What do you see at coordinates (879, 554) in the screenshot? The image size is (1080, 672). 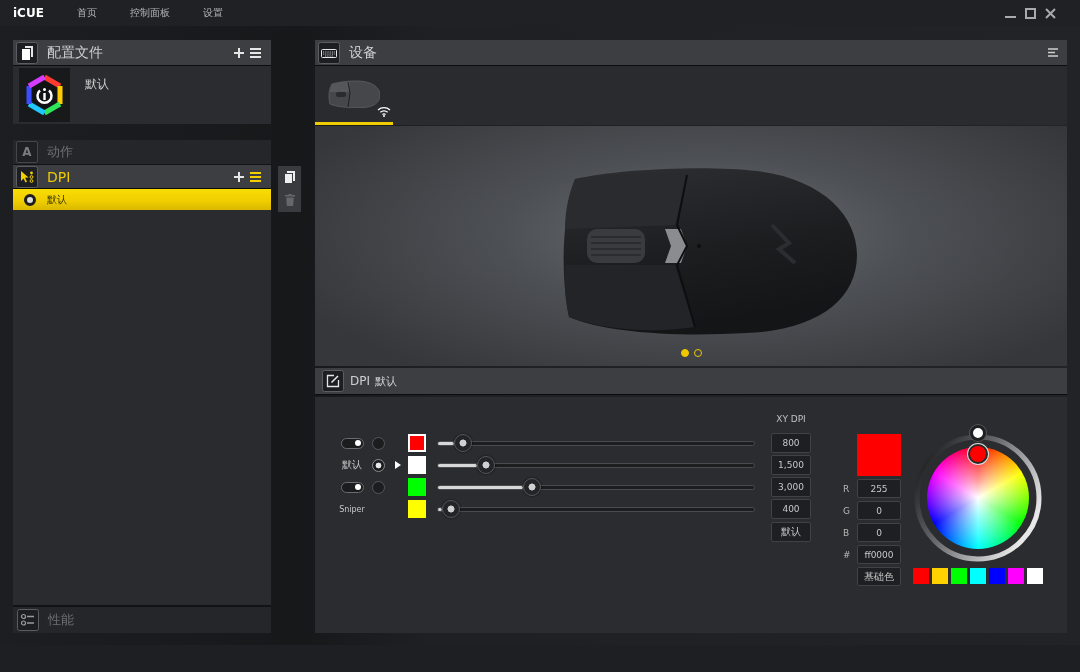 I see `color-value-field: ff0000` at bounding box center [879, 554].